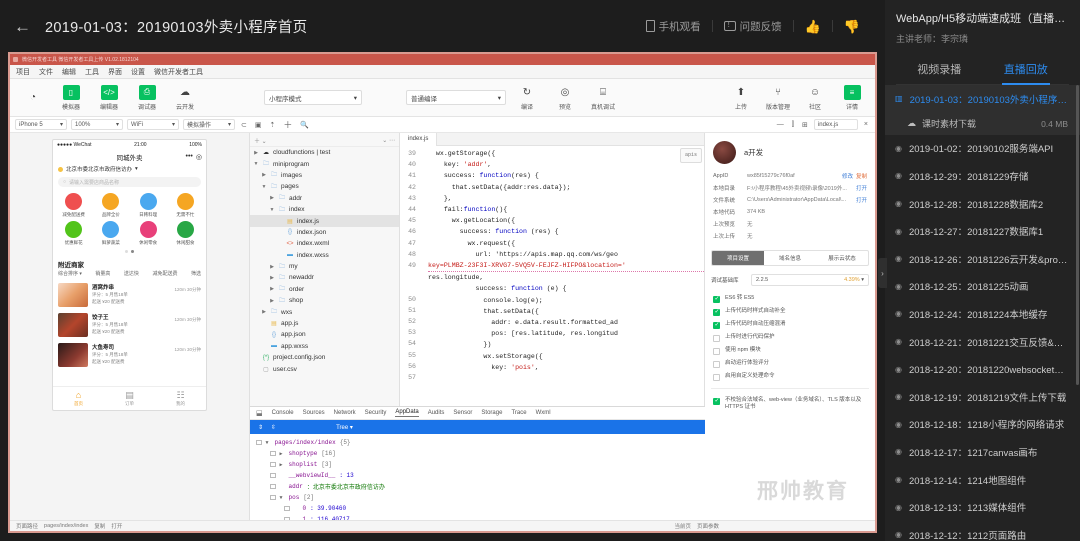 Image resolution: width=1080 pixels, height=541 pixels. I want to click on settings-checkbox: 上传代码时自动压缩混淆, so click(790, 324).